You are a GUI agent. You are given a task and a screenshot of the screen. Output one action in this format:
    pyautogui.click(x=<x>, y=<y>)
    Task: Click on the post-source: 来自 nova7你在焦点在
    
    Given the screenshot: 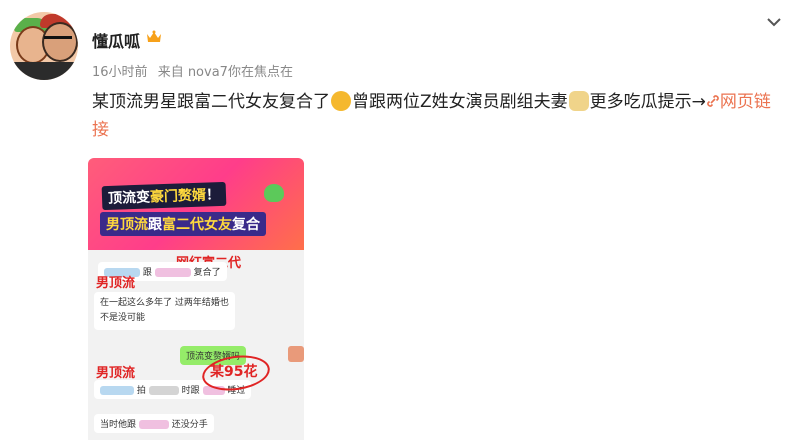 What is the action you would take?
    pyautogui.click(x=225, y=72)
    